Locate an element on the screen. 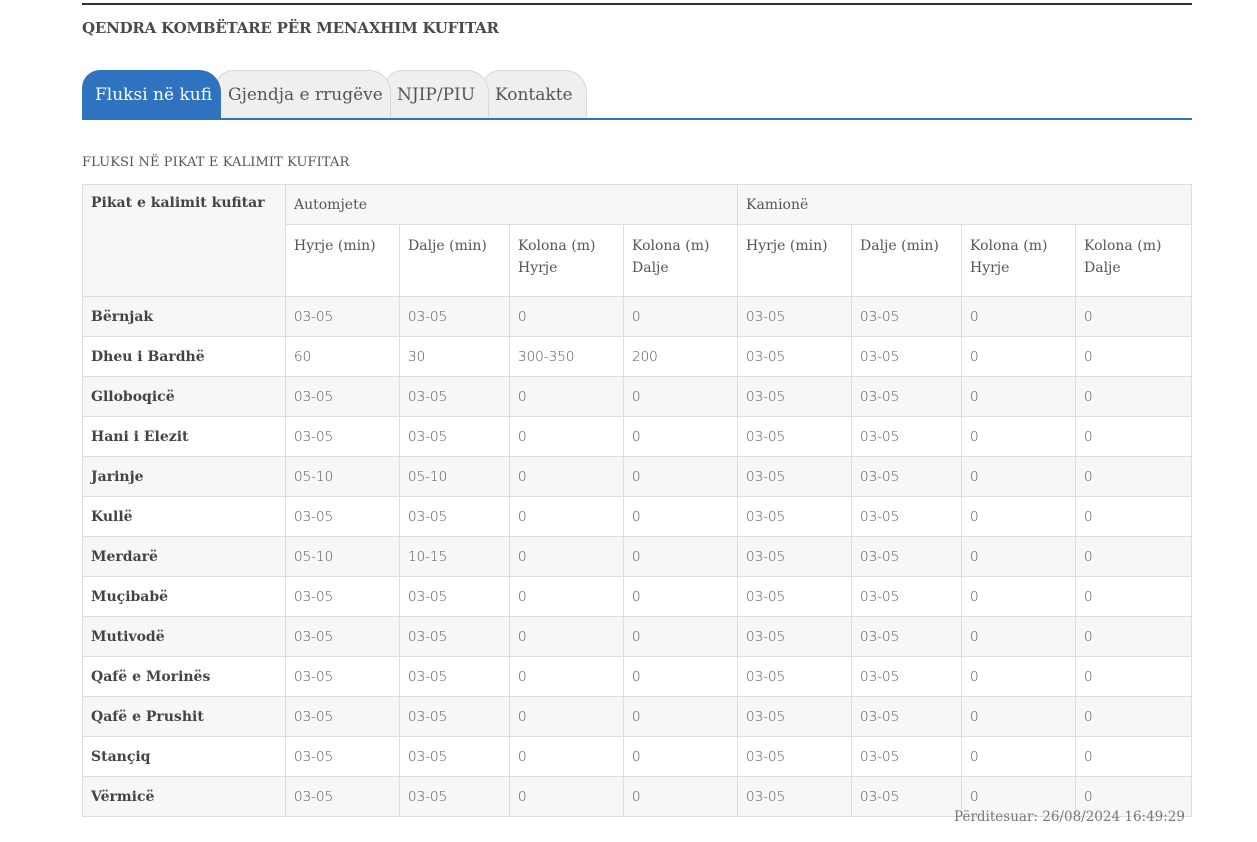  tab-kontakte: Kontakte is located at coordinates (534, 94).